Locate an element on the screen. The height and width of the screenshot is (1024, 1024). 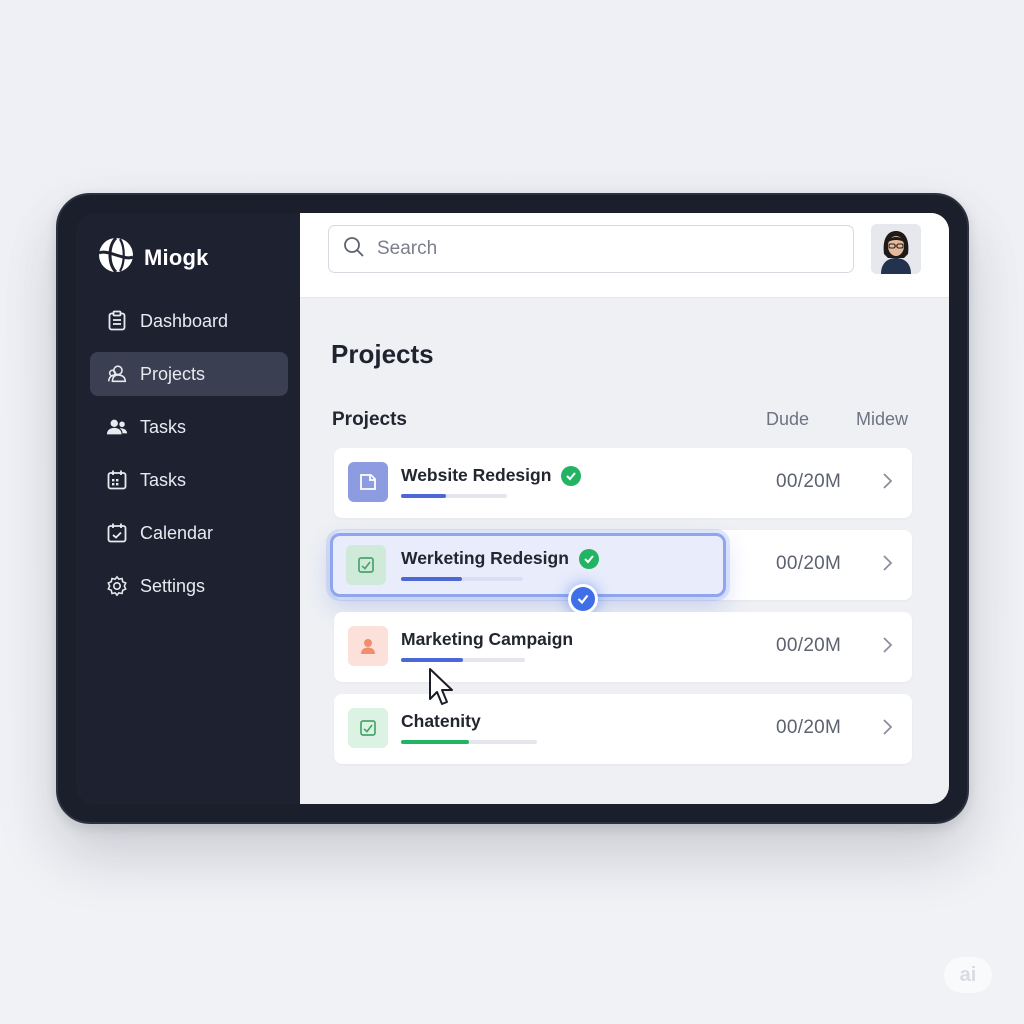
watermark-badge: ai is located at coordinates (968, 975).